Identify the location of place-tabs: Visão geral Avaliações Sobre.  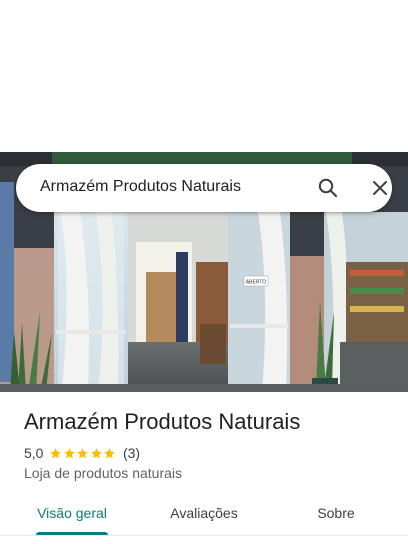
(204, 516).